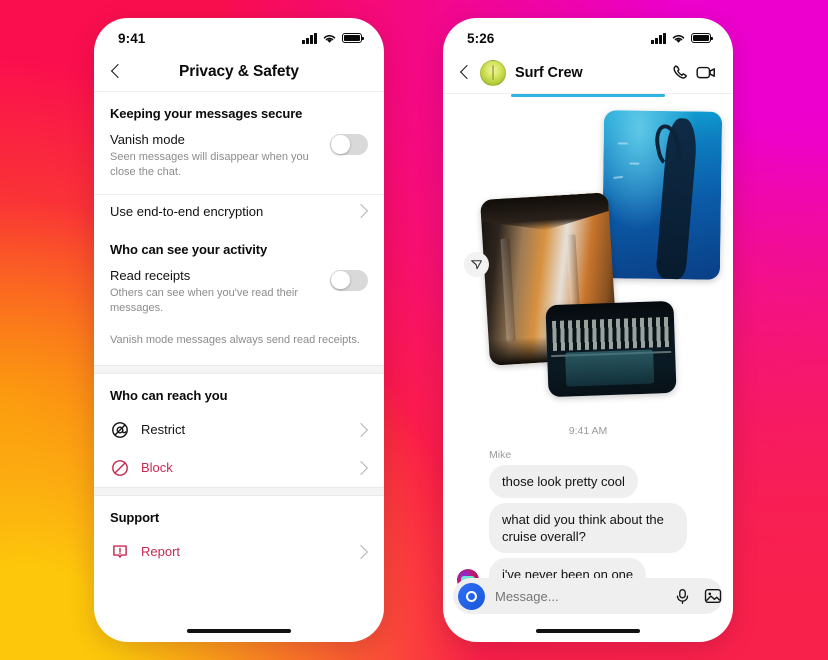 This screenshot has width=828, height=660. I want to click on setting-row-block: Block, so click(239, 468).